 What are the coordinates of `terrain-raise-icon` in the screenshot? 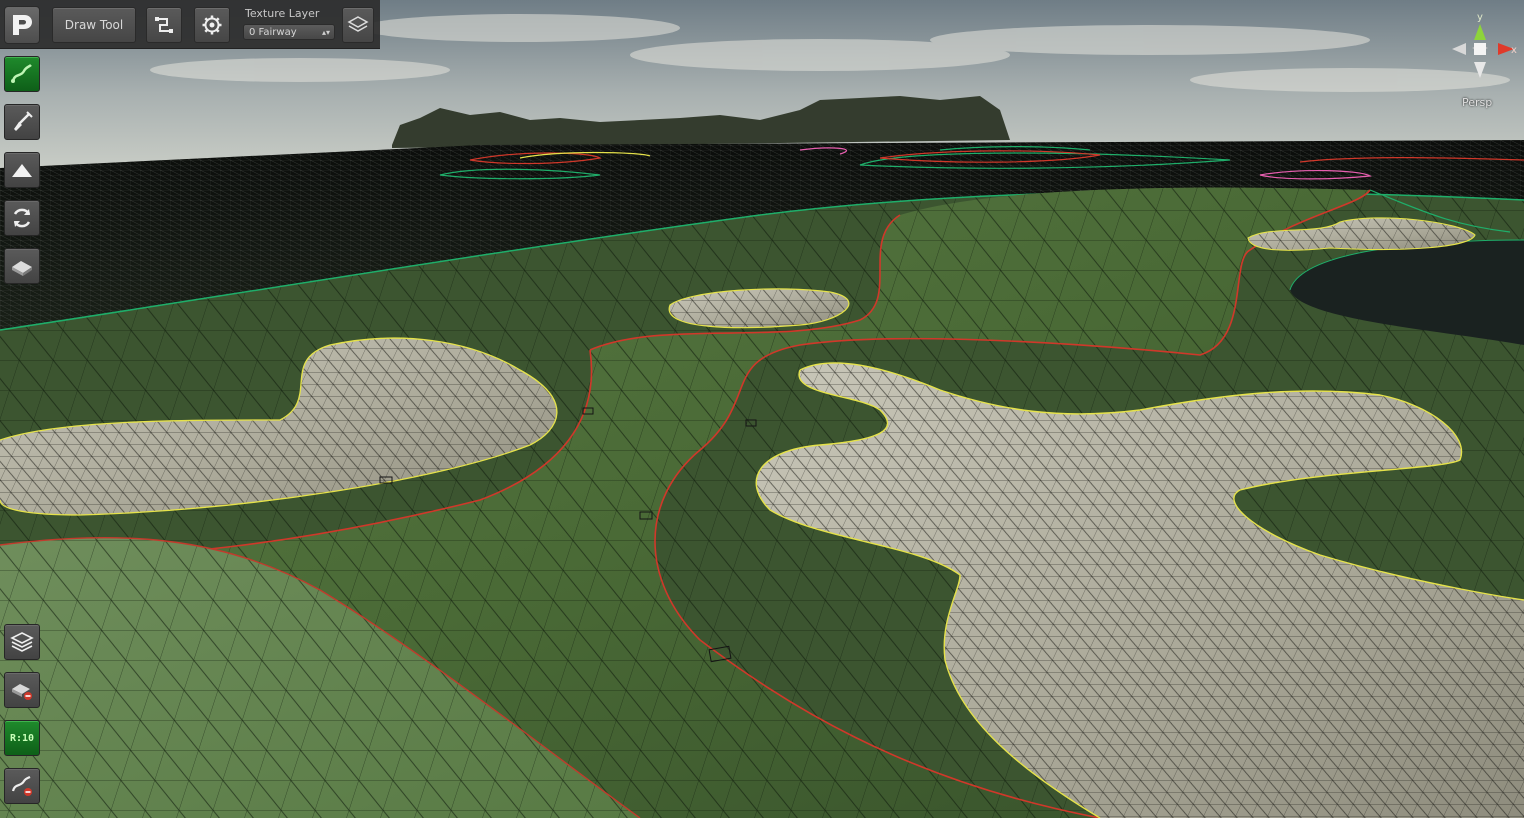 It's located at (22, 170).